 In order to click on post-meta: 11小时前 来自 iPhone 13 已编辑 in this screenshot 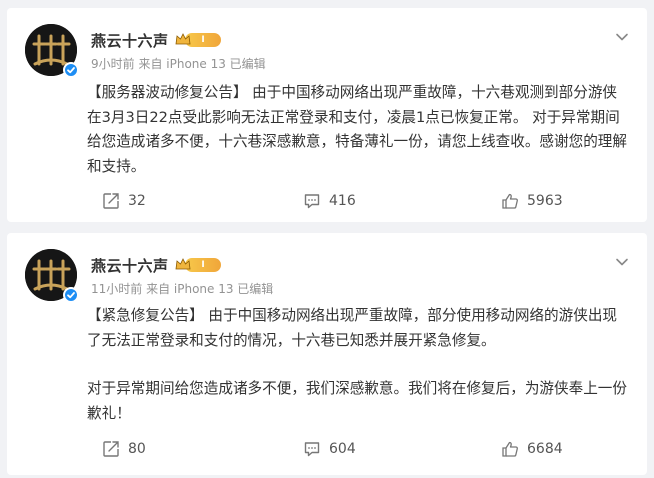, I will do `click(182, 289)`.